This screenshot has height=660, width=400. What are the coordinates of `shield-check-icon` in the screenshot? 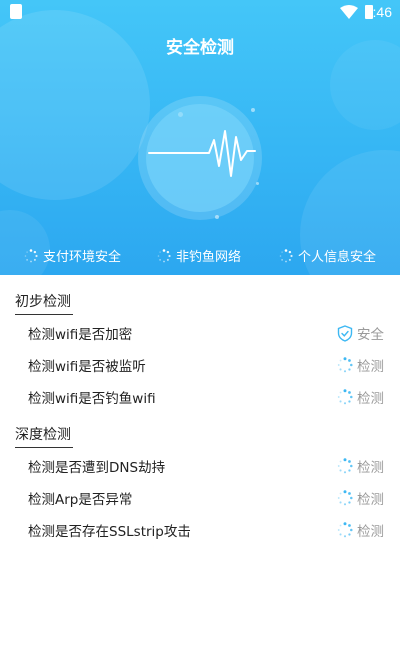 It's located at (345, 333).